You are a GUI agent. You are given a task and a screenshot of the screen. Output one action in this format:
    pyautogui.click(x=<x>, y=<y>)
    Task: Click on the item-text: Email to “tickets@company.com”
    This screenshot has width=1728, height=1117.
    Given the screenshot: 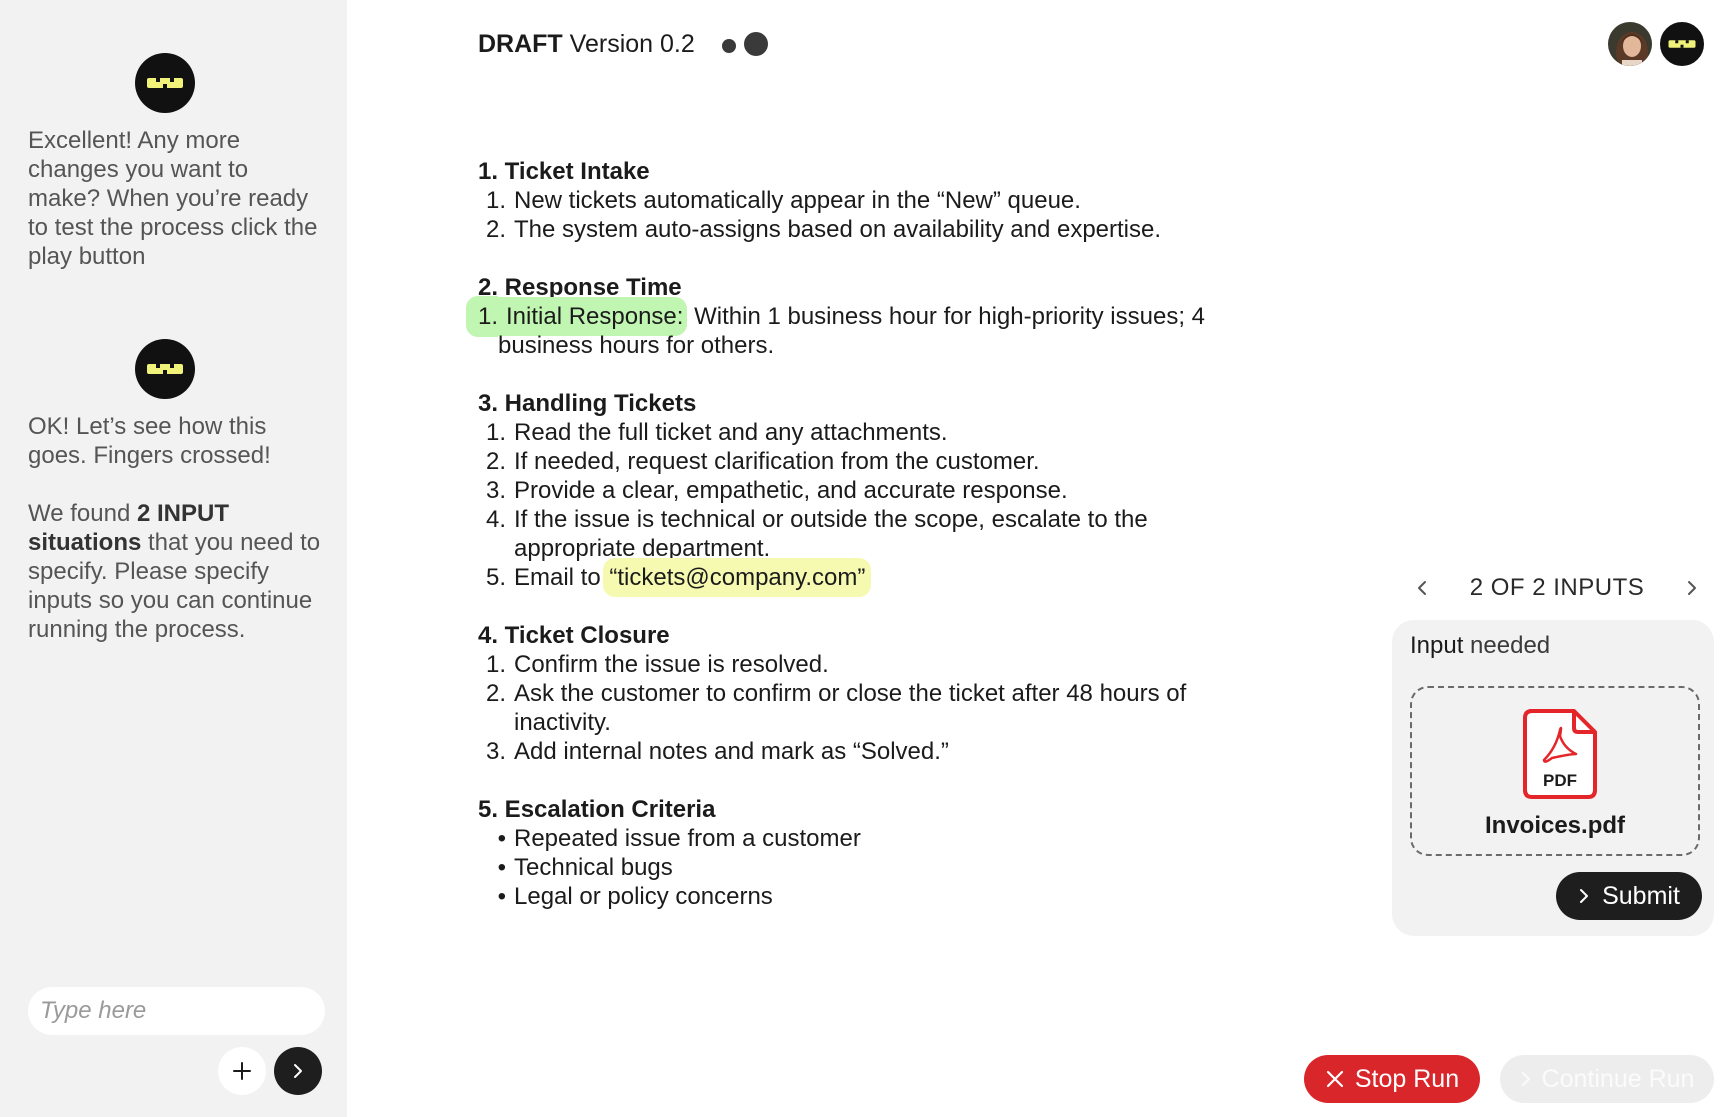 What is the action you would take?
    pyautogui.click(x=891, y=577)
    